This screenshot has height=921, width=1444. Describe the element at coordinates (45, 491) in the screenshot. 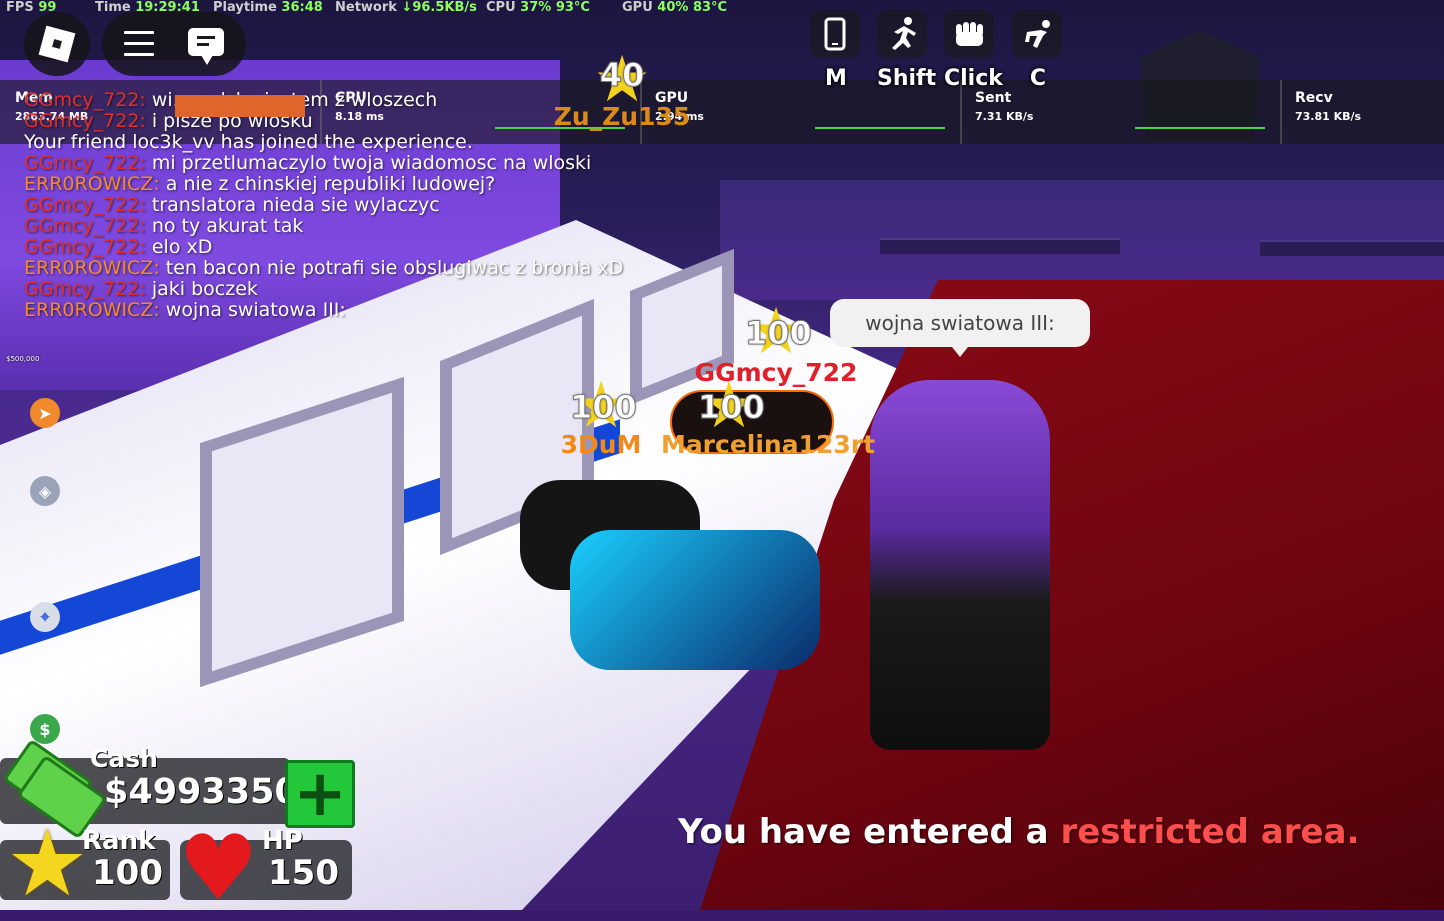

I see `layers-icon: ◈` at that location.